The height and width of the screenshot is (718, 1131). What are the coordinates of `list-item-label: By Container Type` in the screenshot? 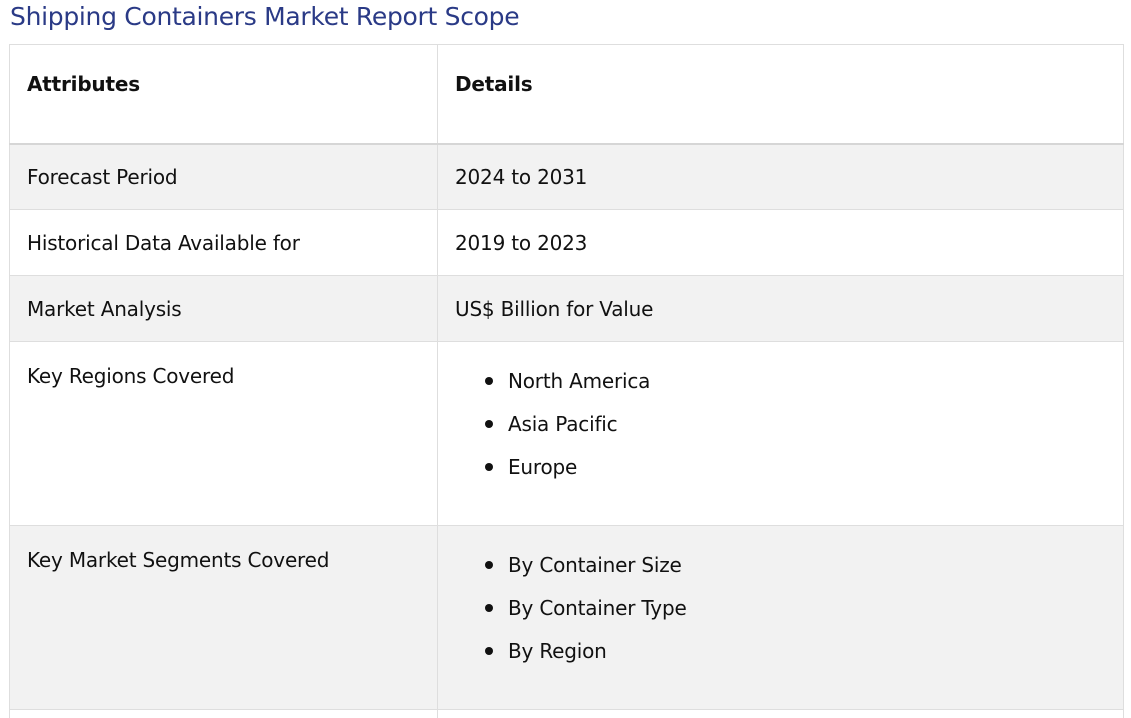 It's located at (597, 608).